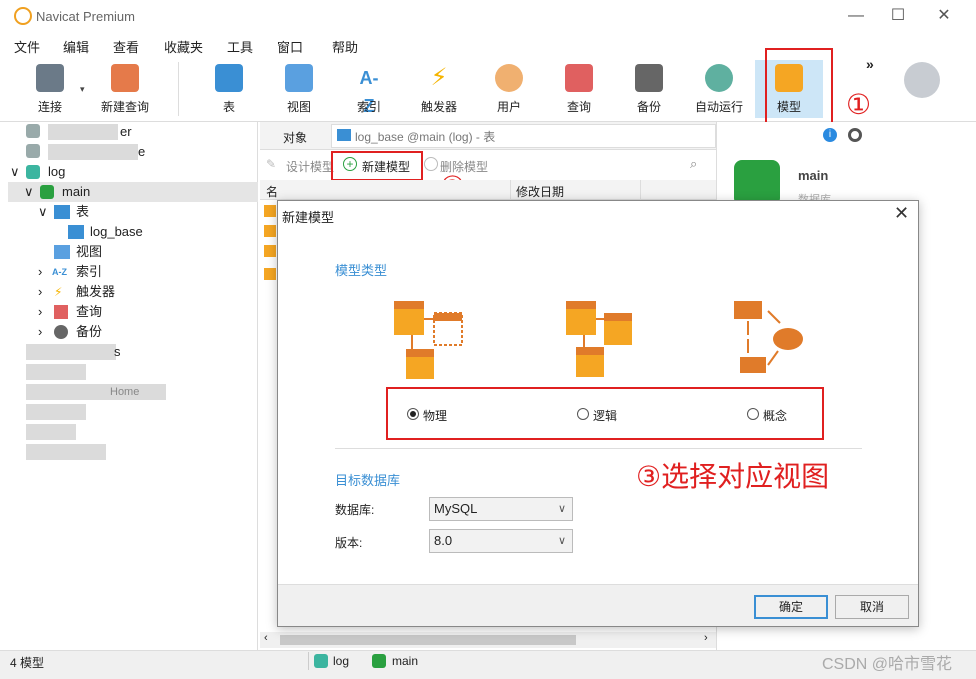  What do you see at coordinates (126, 46) in the screenshot?
I see `menu-view: 查看` at bounding box center [126, 46].